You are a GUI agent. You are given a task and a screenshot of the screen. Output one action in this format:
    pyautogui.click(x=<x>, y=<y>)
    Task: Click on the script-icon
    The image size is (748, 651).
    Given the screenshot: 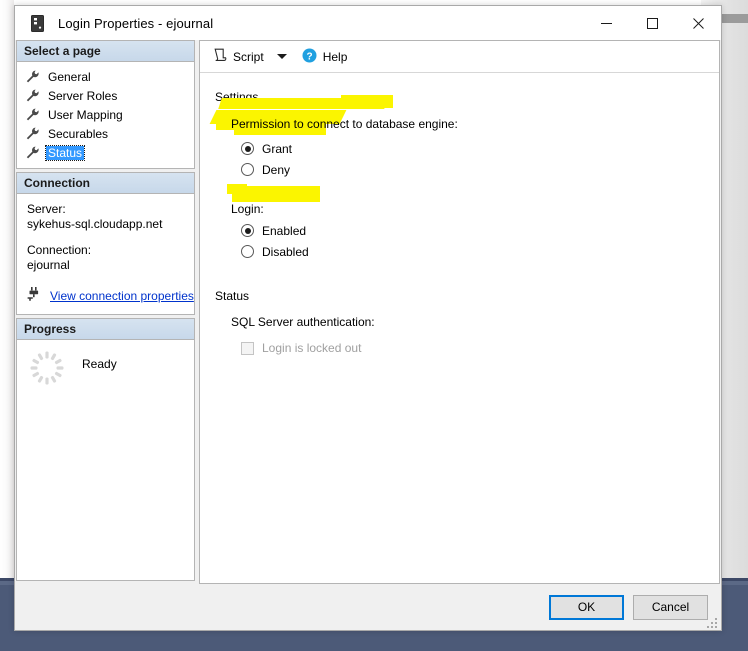 What is the action you would take?
    pyautogui.click(x=220, y=56)
    